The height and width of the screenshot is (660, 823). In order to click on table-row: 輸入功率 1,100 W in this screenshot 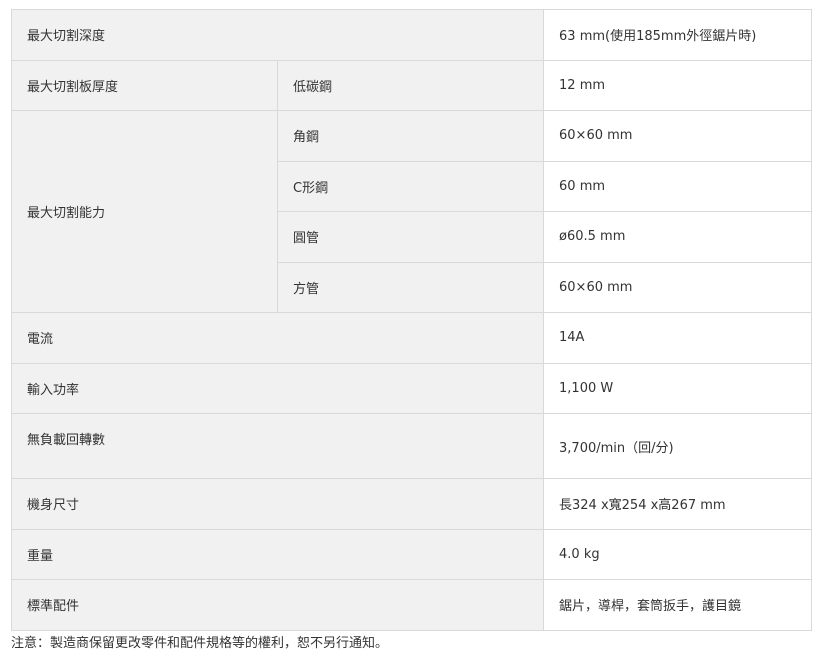, I will do `click(411, 388)`.